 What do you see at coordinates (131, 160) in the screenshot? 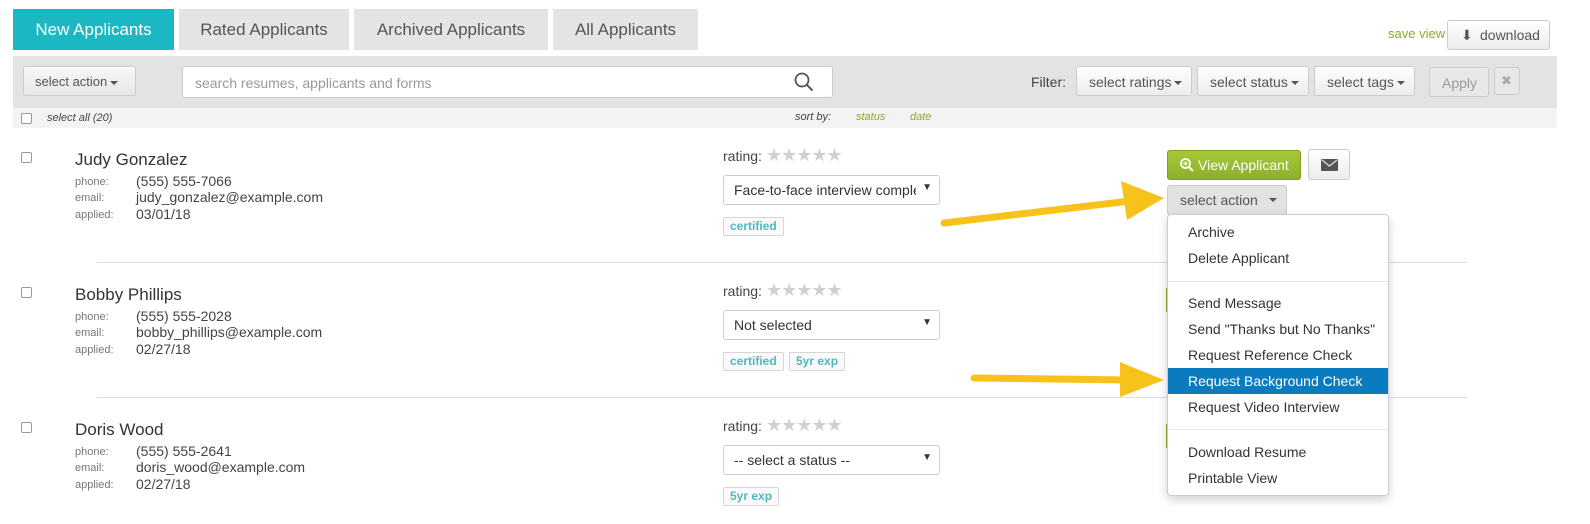
I see `applicant-name: Judy Gonzalez` at bounding box center [131, 160].